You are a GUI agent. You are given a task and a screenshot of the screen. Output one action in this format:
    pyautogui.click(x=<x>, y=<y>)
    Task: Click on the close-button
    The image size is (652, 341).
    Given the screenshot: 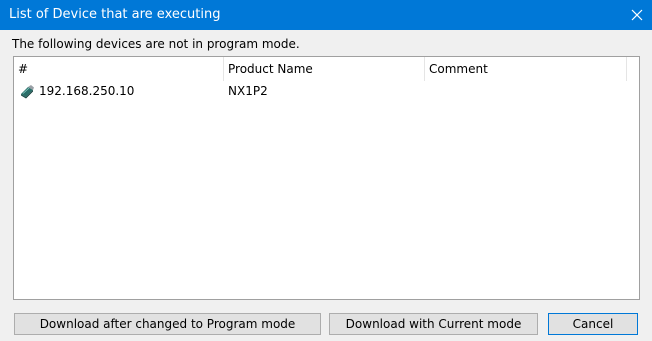 What is the action you would take?
    pyautogui.click(x=637, y=15)
    